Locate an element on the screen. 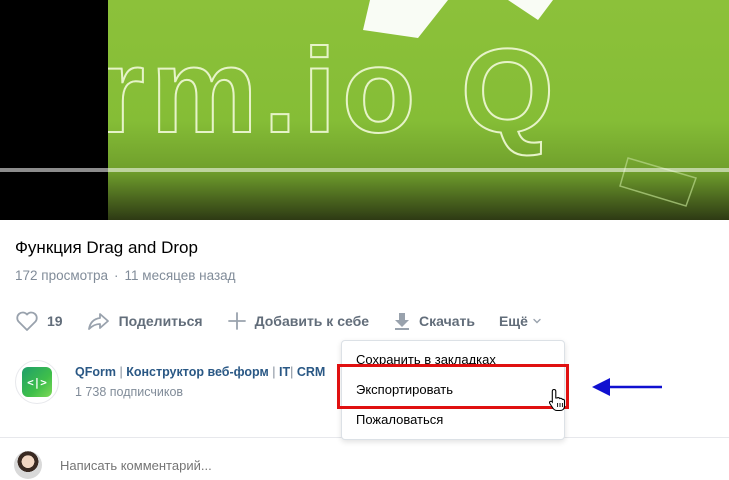 The width and height of the screenshot is (729, 480). hand-cursor-icon is located at coordinates (557, 400).